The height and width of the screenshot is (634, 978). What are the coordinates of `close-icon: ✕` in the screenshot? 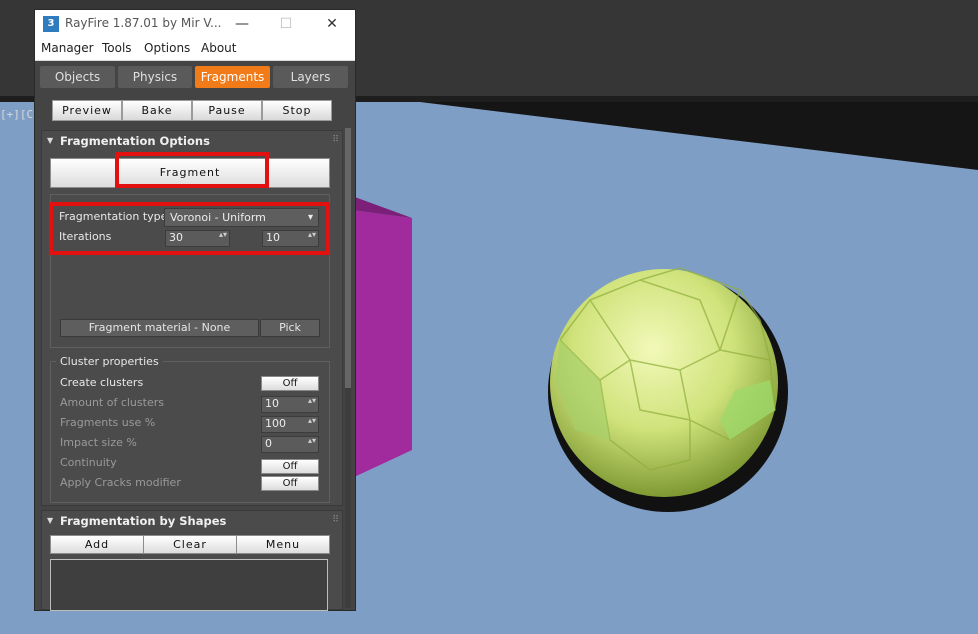 It's located at (332, 24).